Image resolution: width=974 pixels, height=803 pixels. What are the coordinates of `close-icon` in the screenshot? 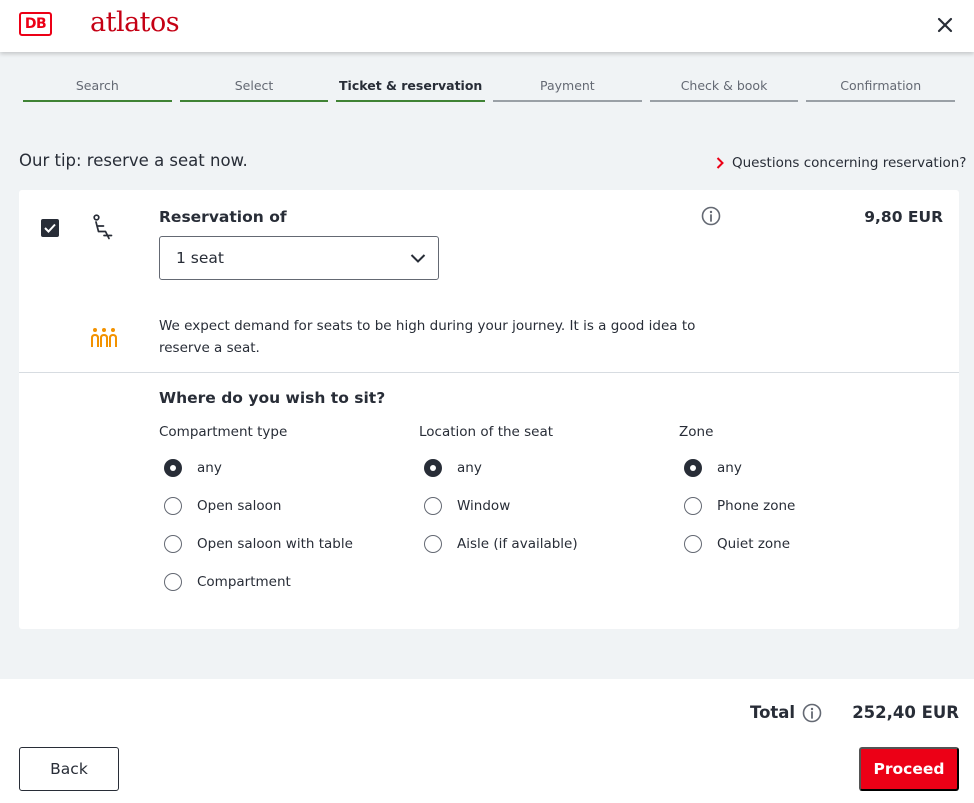 It's located at (945, 25).